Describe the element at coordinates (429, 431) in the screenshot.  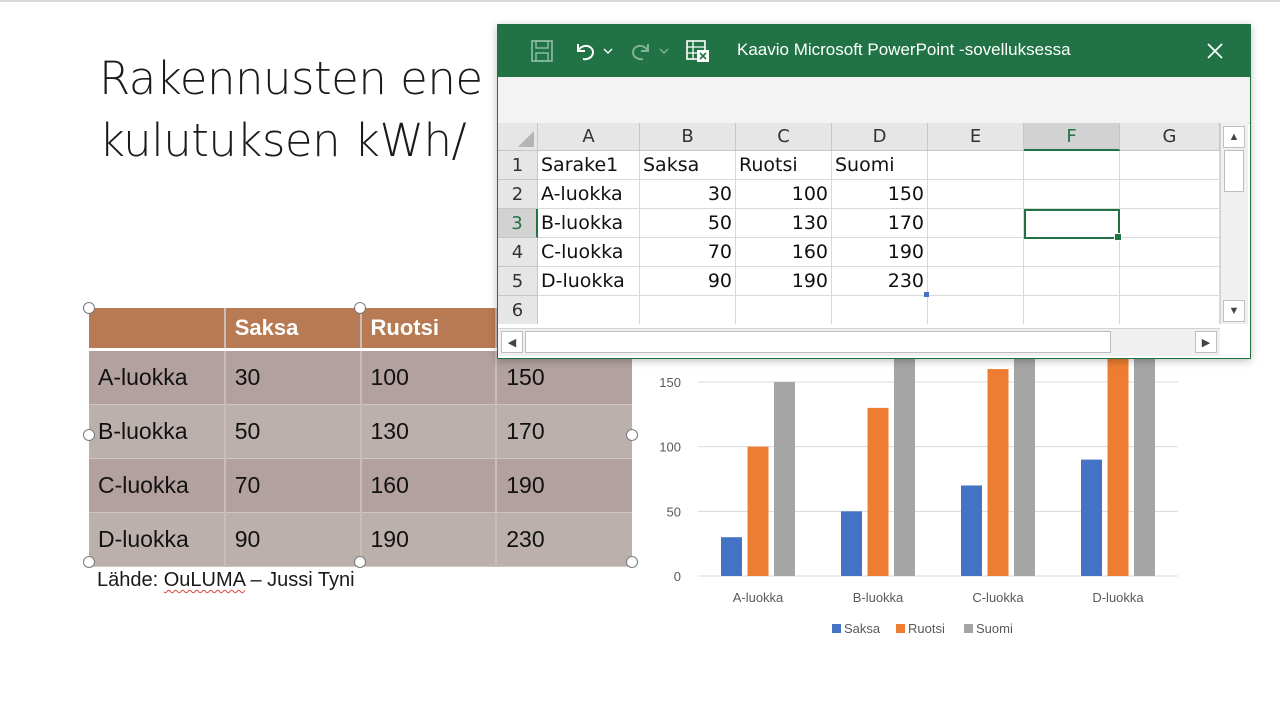
I see `table-cell: 130` at that location.